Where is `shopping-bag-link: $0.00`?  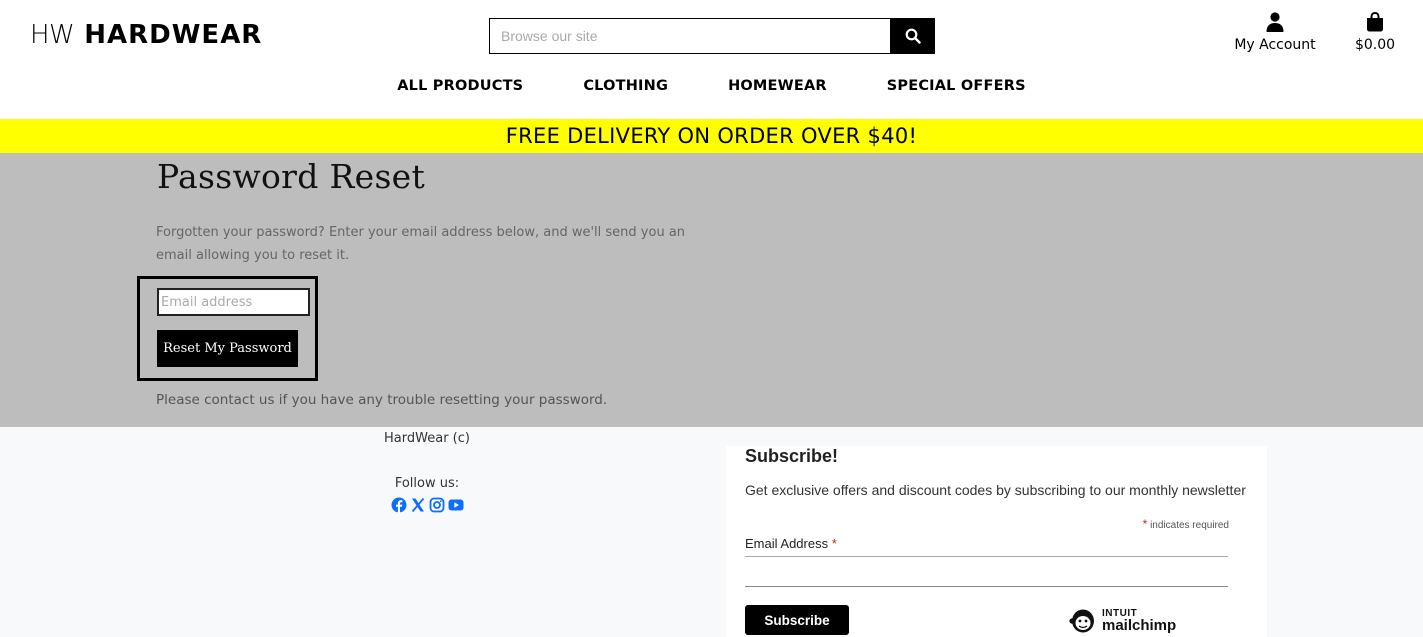 shopping-bag-link: $0.00 is located at coordinates (1375, 32).